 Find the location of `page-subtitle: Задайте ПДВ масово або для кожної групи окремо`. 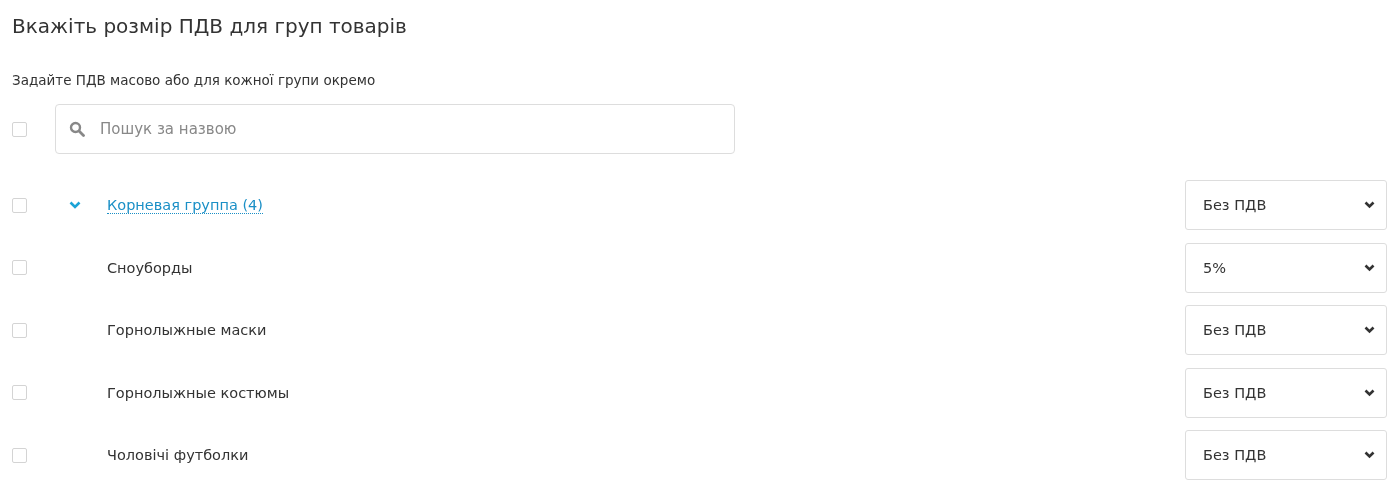

page-subtitle: Задайте ПДВ масово або для кожної групи окремо is located at coordinates (194, 81).